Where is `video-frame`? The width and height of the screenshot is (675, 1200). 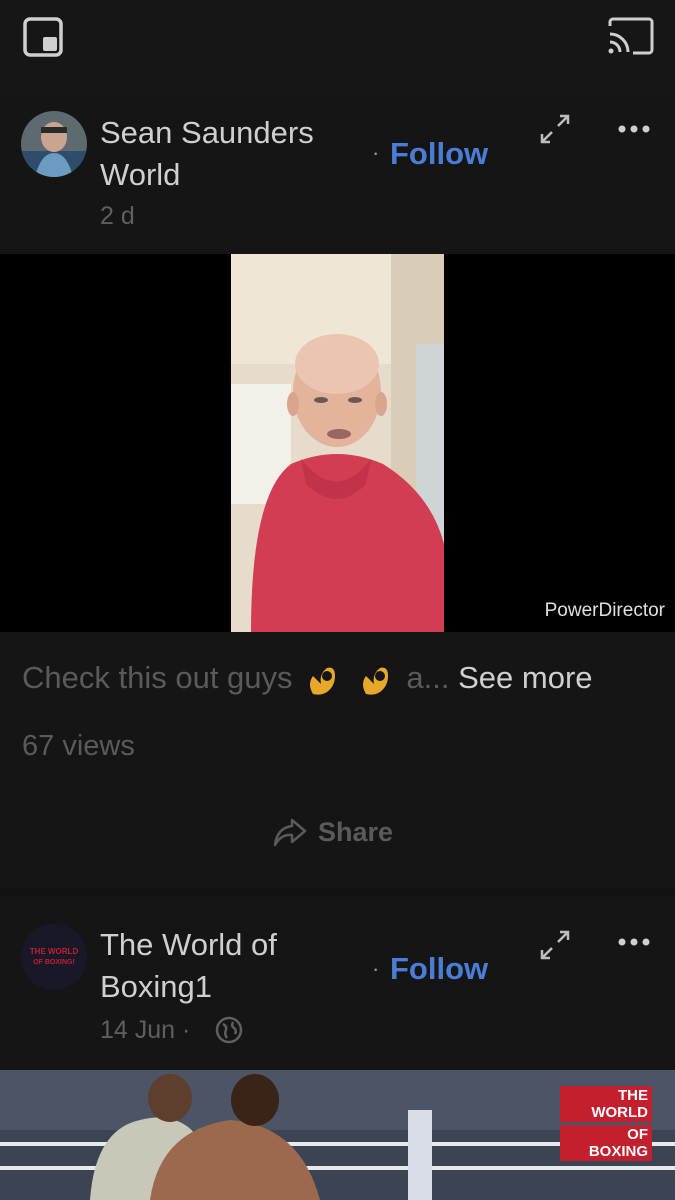
video-frame is located at coordinates (337, 443).